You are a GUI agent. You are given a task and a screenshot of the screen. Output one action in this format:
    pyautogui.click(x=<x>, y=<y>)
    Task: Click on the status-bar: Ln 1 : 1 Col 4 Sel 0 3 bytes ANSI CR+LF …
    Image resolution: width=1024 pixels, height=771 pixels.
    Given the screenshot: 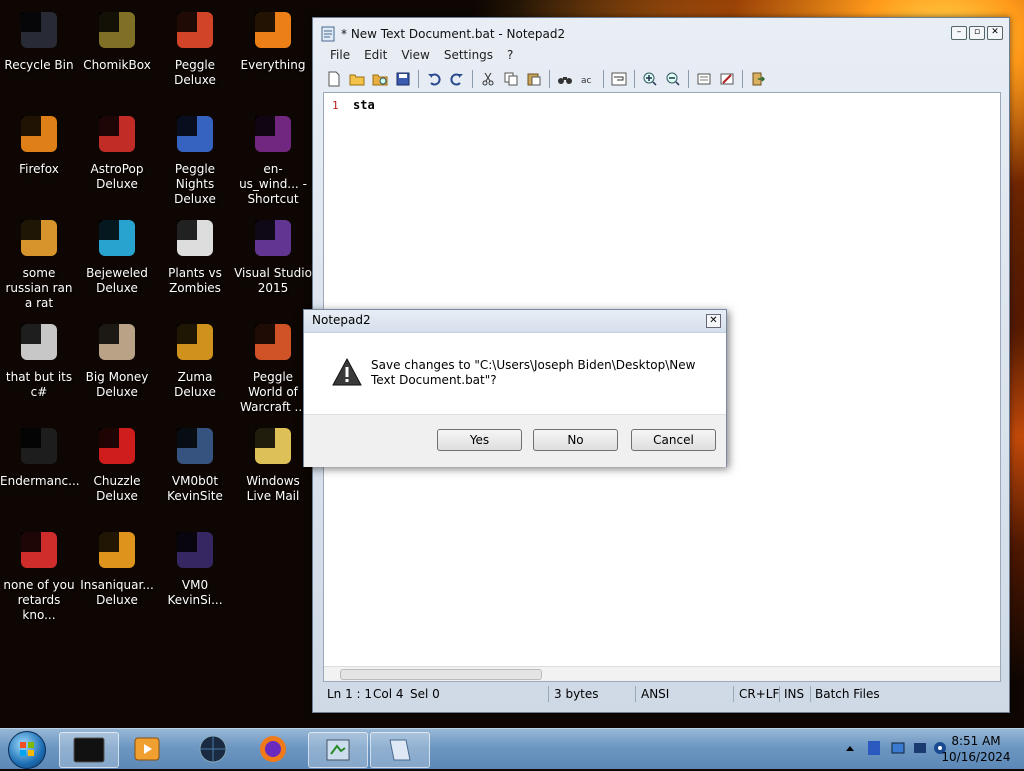 What is the action you would take?
    pyautogui.click(x=661, y=694)
    